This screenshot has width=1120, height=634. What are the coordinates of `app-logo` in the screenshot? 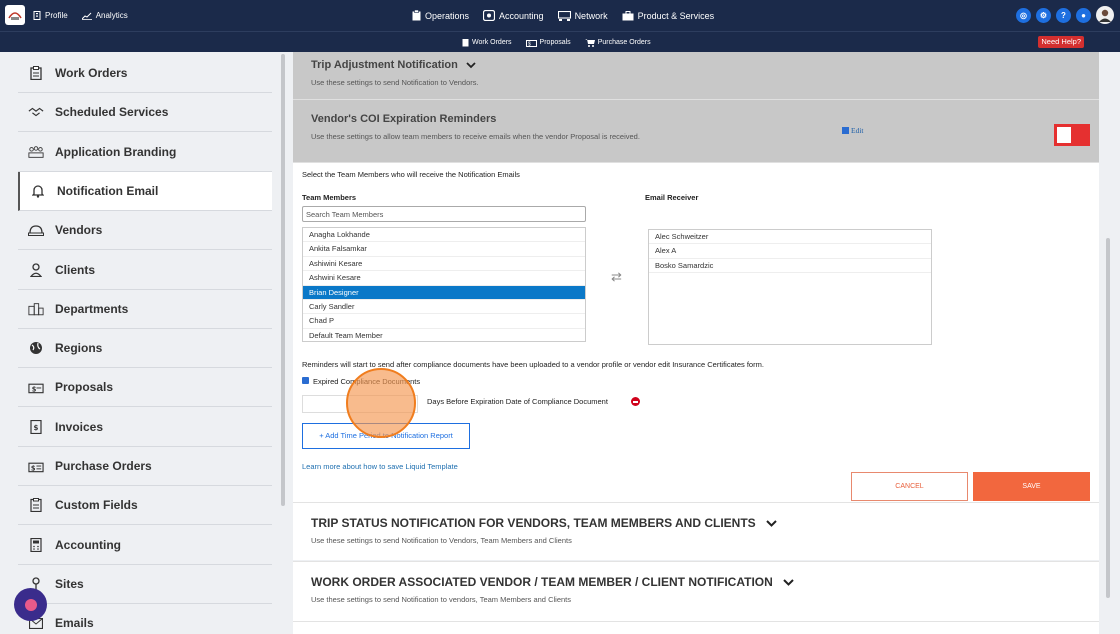 It's located at (15, 15).